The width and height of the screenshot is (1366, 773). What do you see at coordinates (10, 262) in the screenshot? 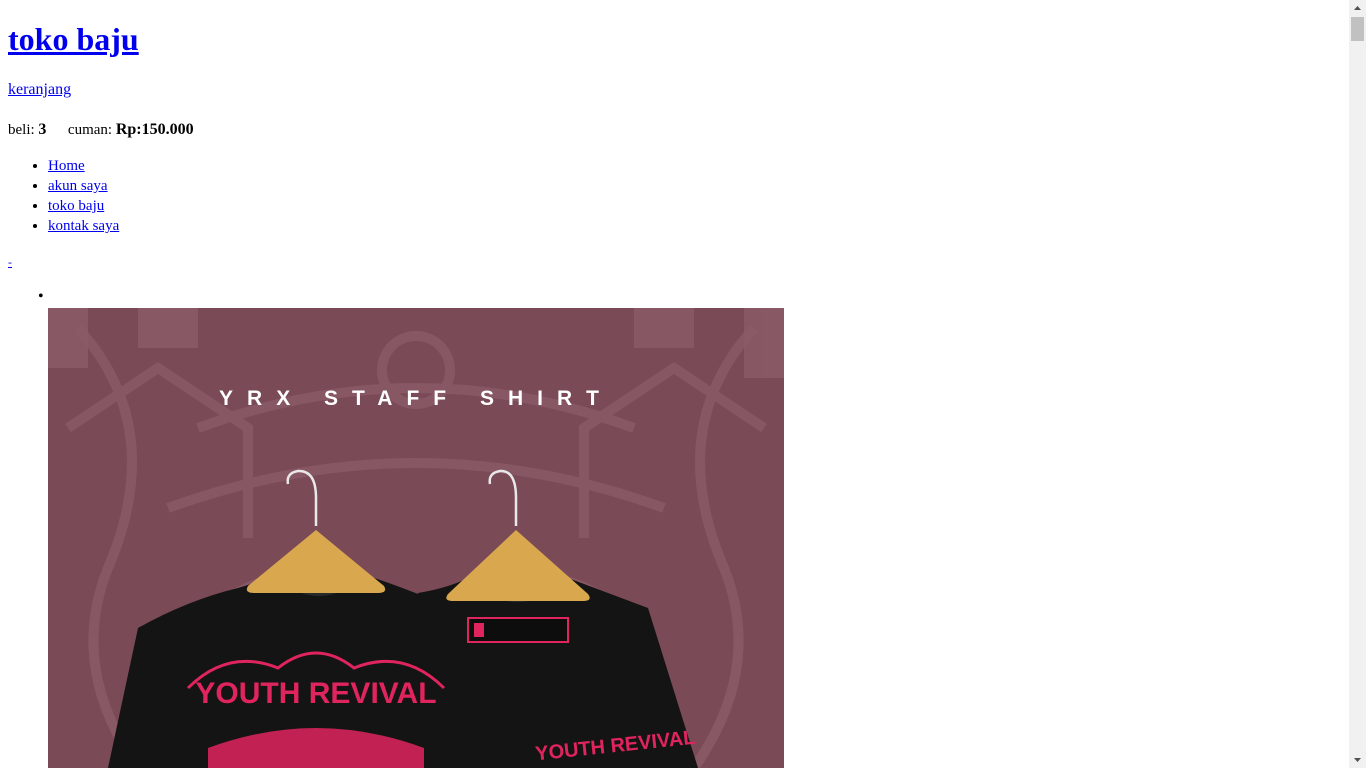
I see `small-link: -` at bounding box center [10, 262].